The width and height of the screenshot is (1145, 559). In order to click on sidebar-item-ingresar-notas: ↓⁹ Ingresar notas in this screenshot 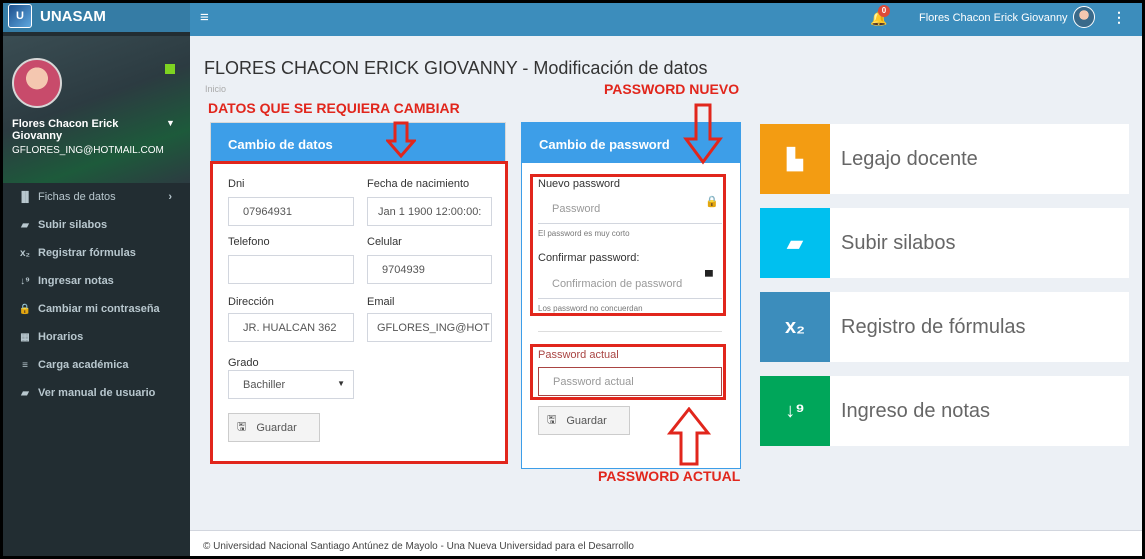, I will do `click(95, 281)`.